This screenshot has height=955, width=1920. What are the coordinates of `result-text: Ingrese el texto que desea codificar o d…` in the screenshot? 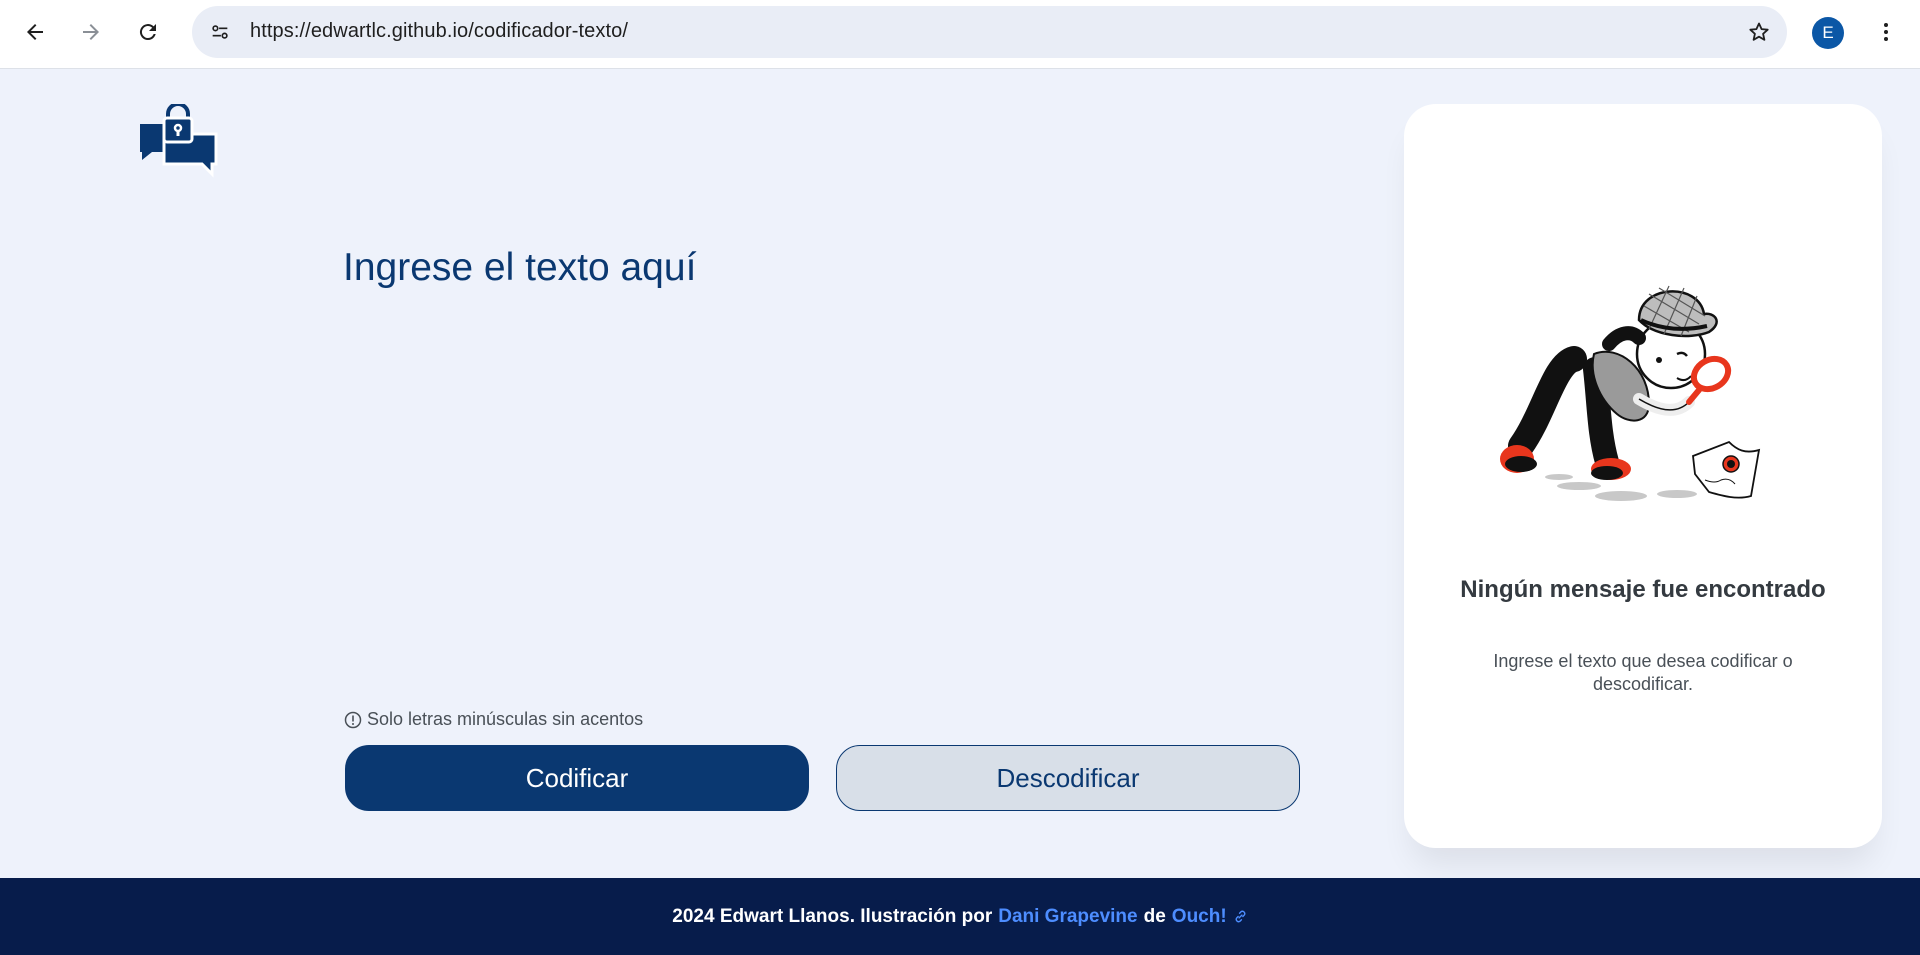 It's located at (1643, 672).